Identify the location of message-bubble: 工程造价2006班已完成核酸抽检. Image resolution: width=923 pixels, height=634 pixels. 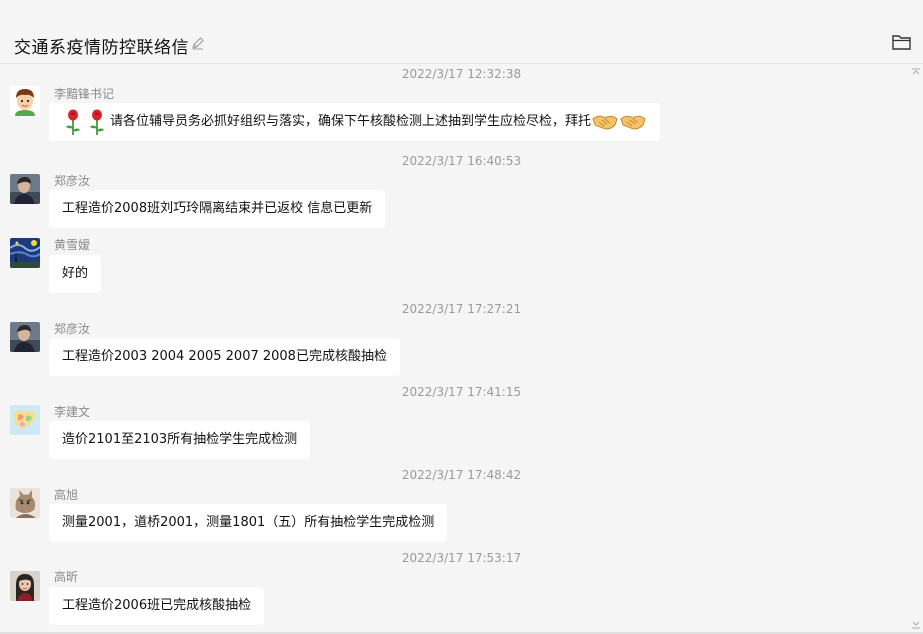
(157, 606).